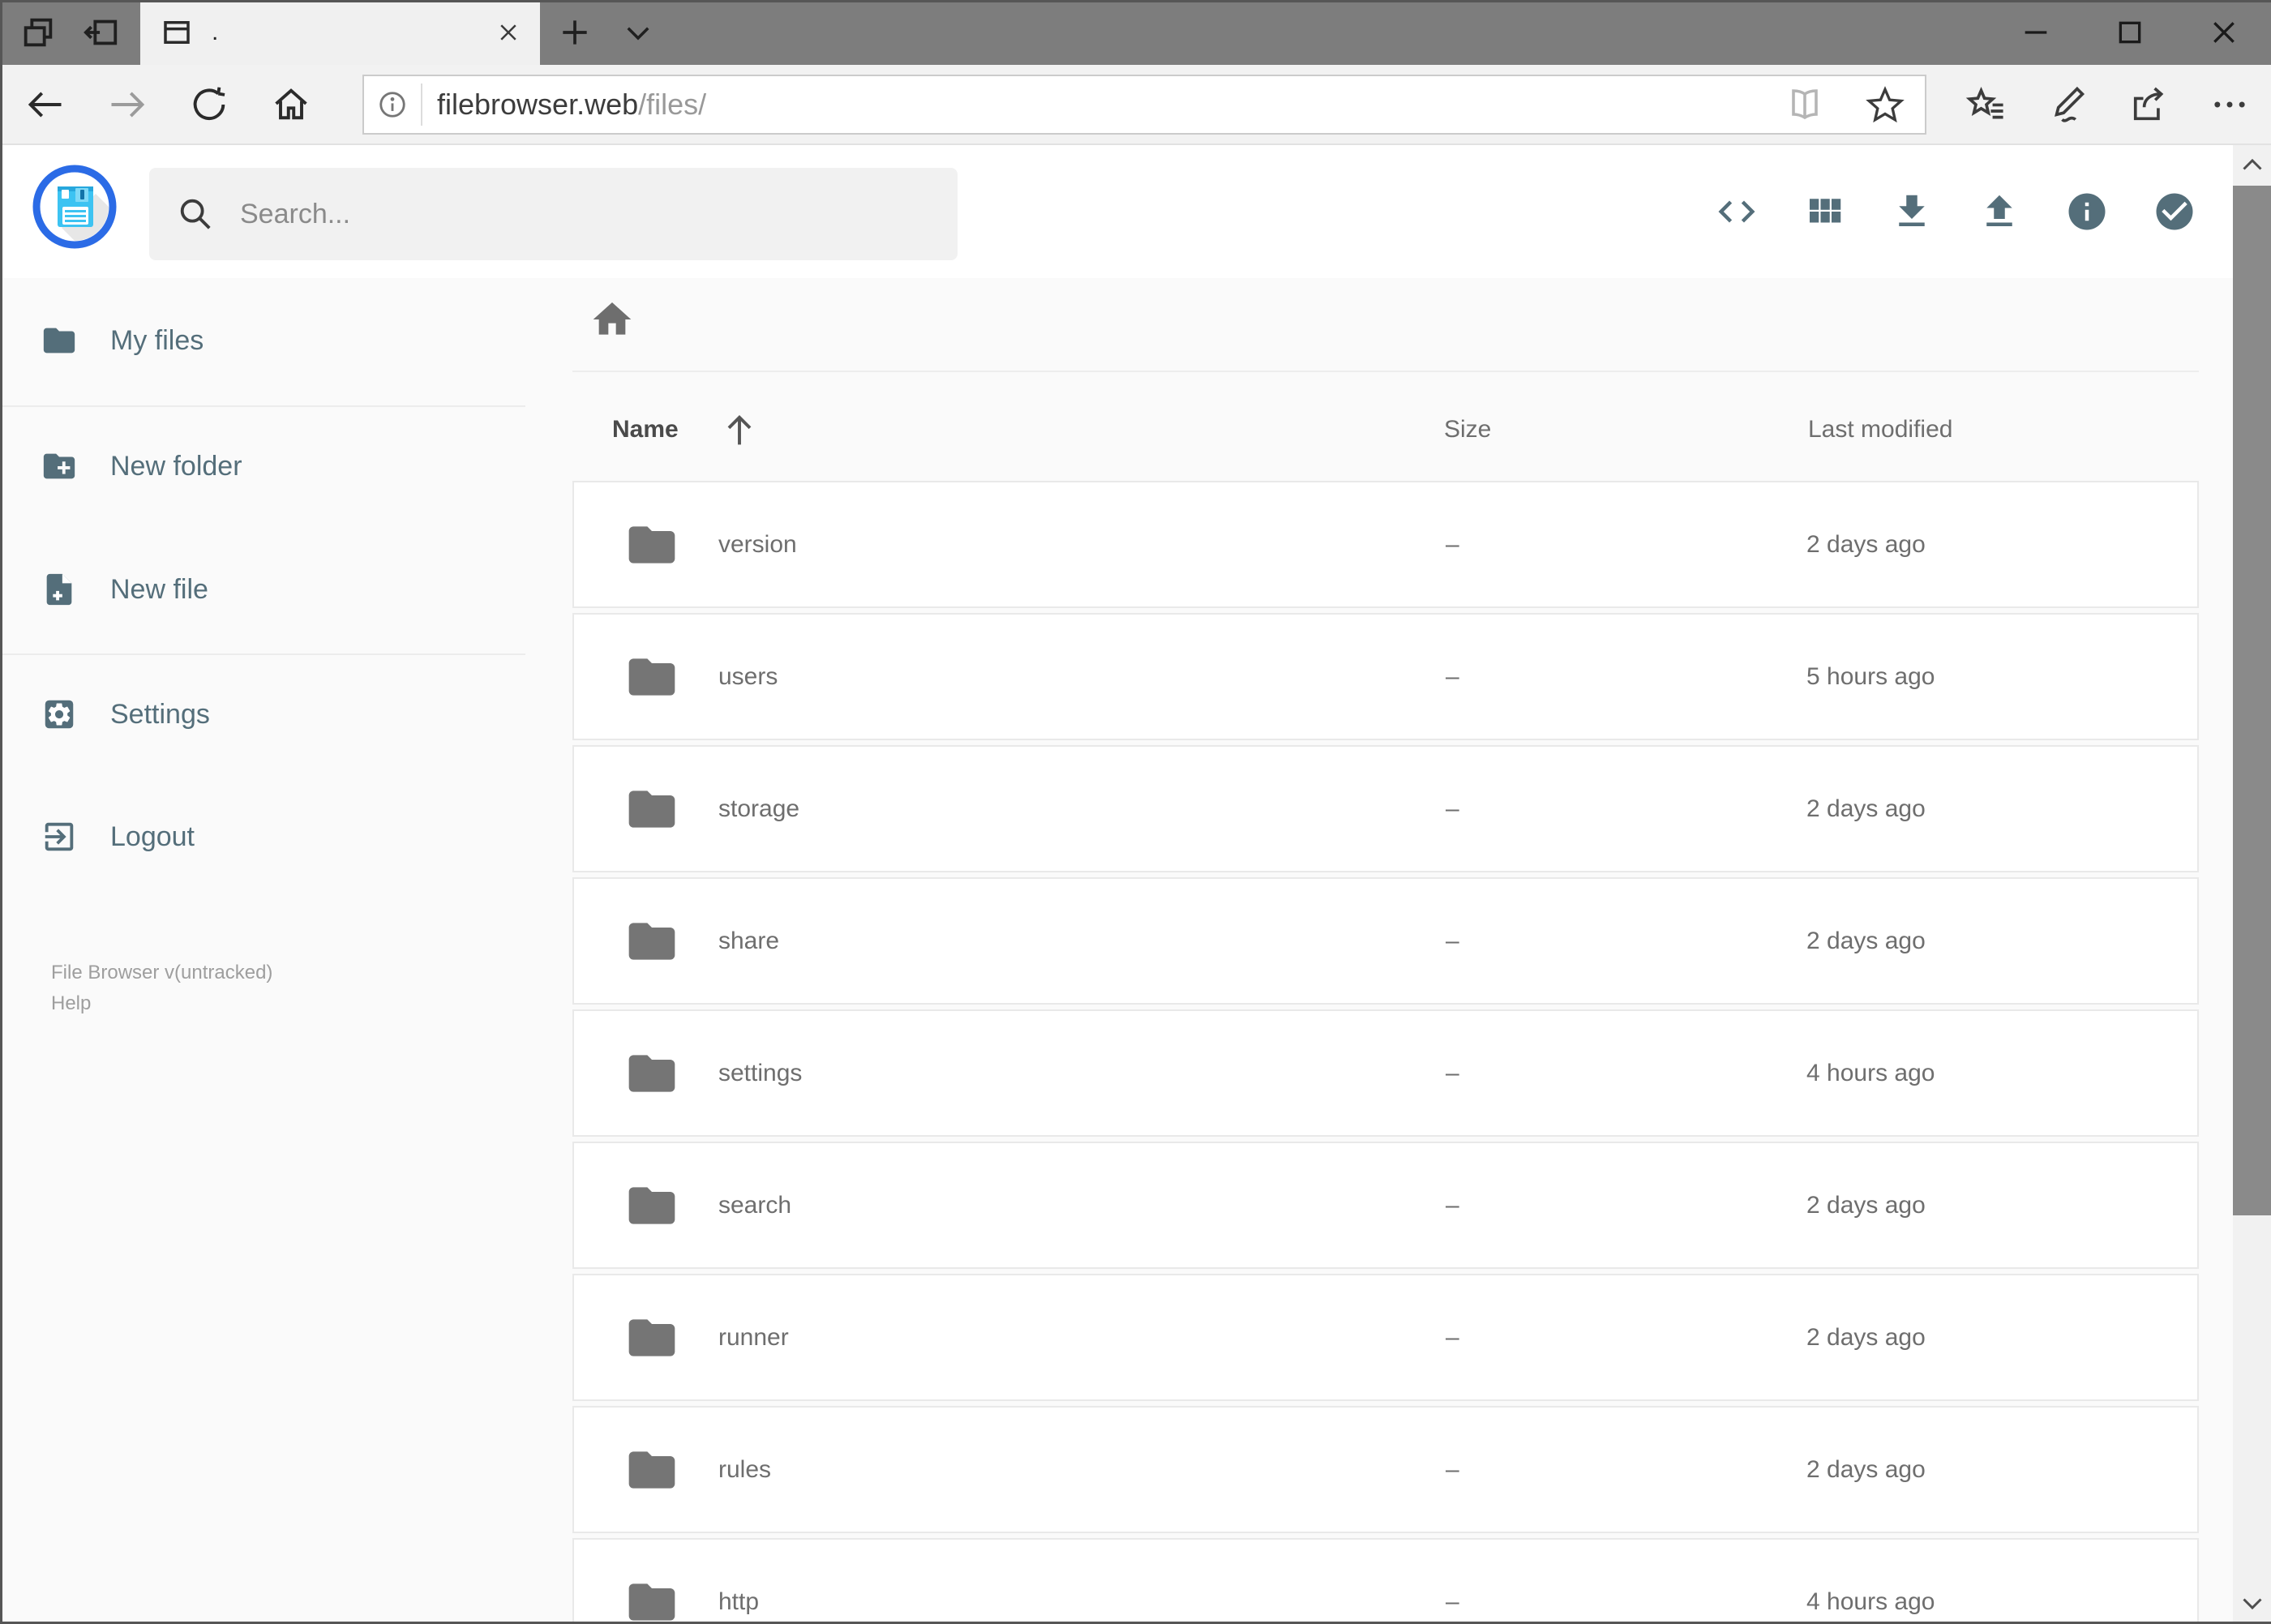 The width and height of the screenshot is (2271, 1624). Describe the element at coordinates (264, 590) in the screenshot. I see `sidebar-item-new-file: New file` at that location.